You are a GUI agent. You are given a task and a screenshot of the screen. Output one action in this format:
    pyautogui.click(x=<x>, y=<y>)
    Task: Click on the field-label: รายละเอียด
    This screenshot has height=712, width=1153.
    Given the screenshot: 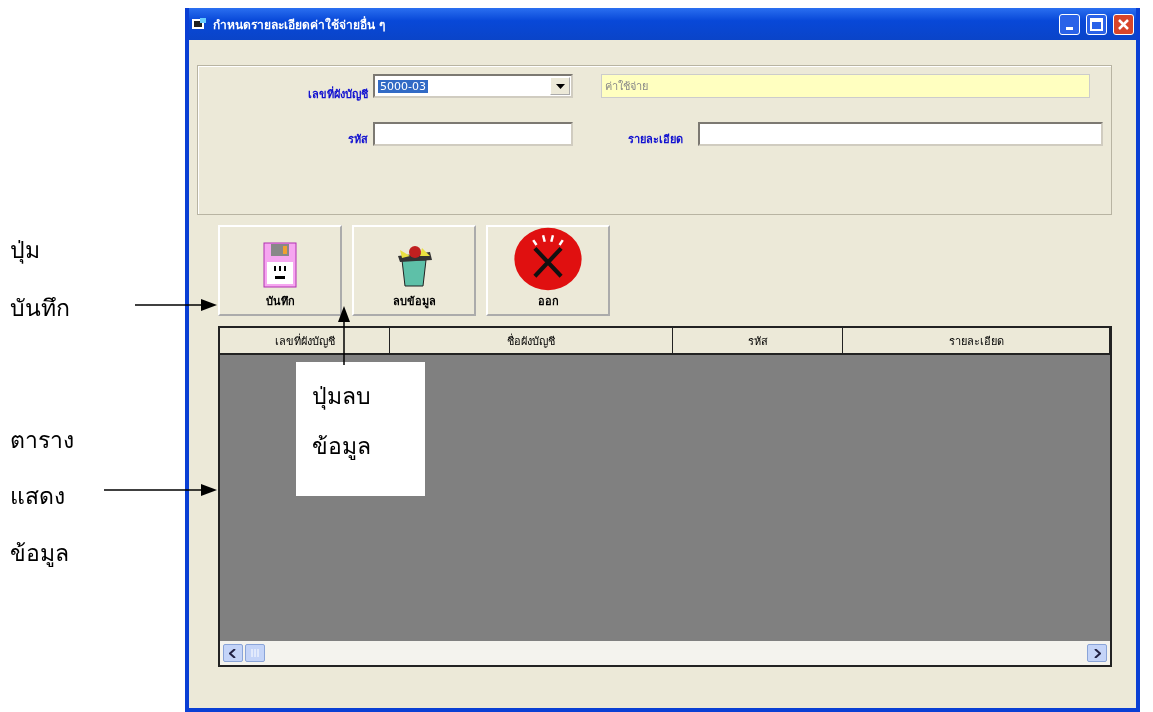 What is the action you would take?
    pyautogui.click(x=655, y=140)
    